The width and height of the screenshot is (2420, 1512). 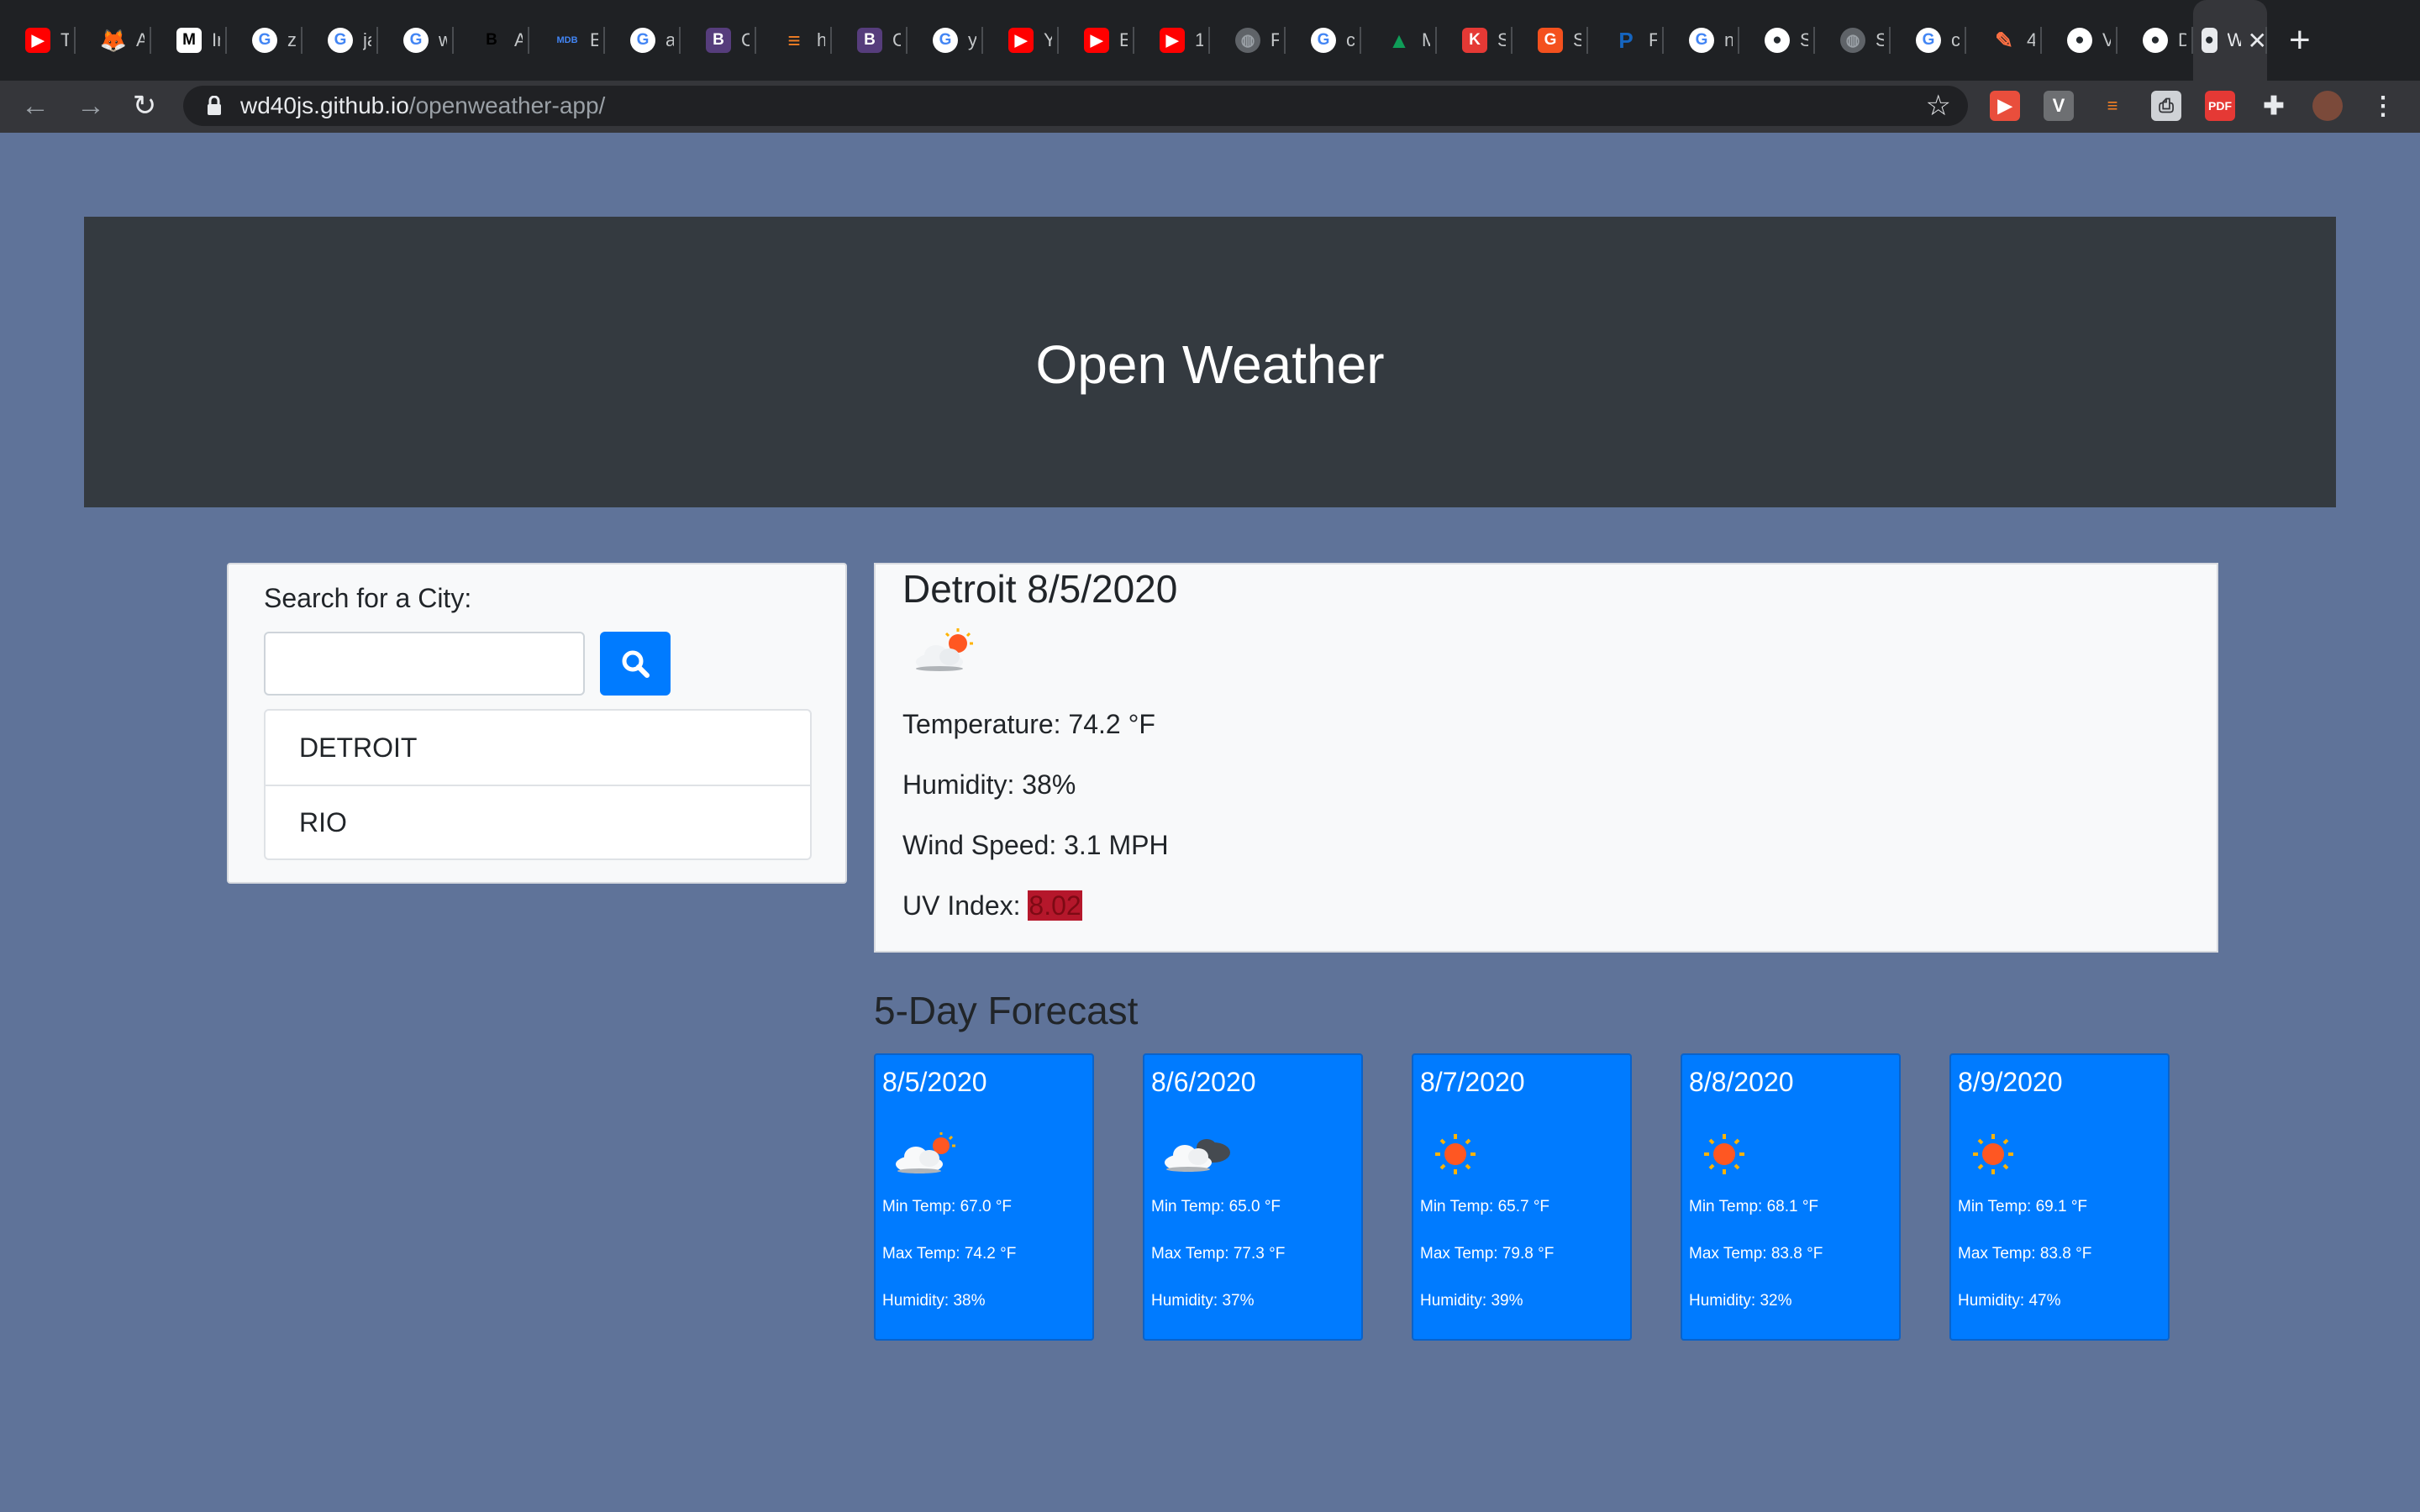 I want to click on browser-tab: Gn, so click(x=1701, y=40).